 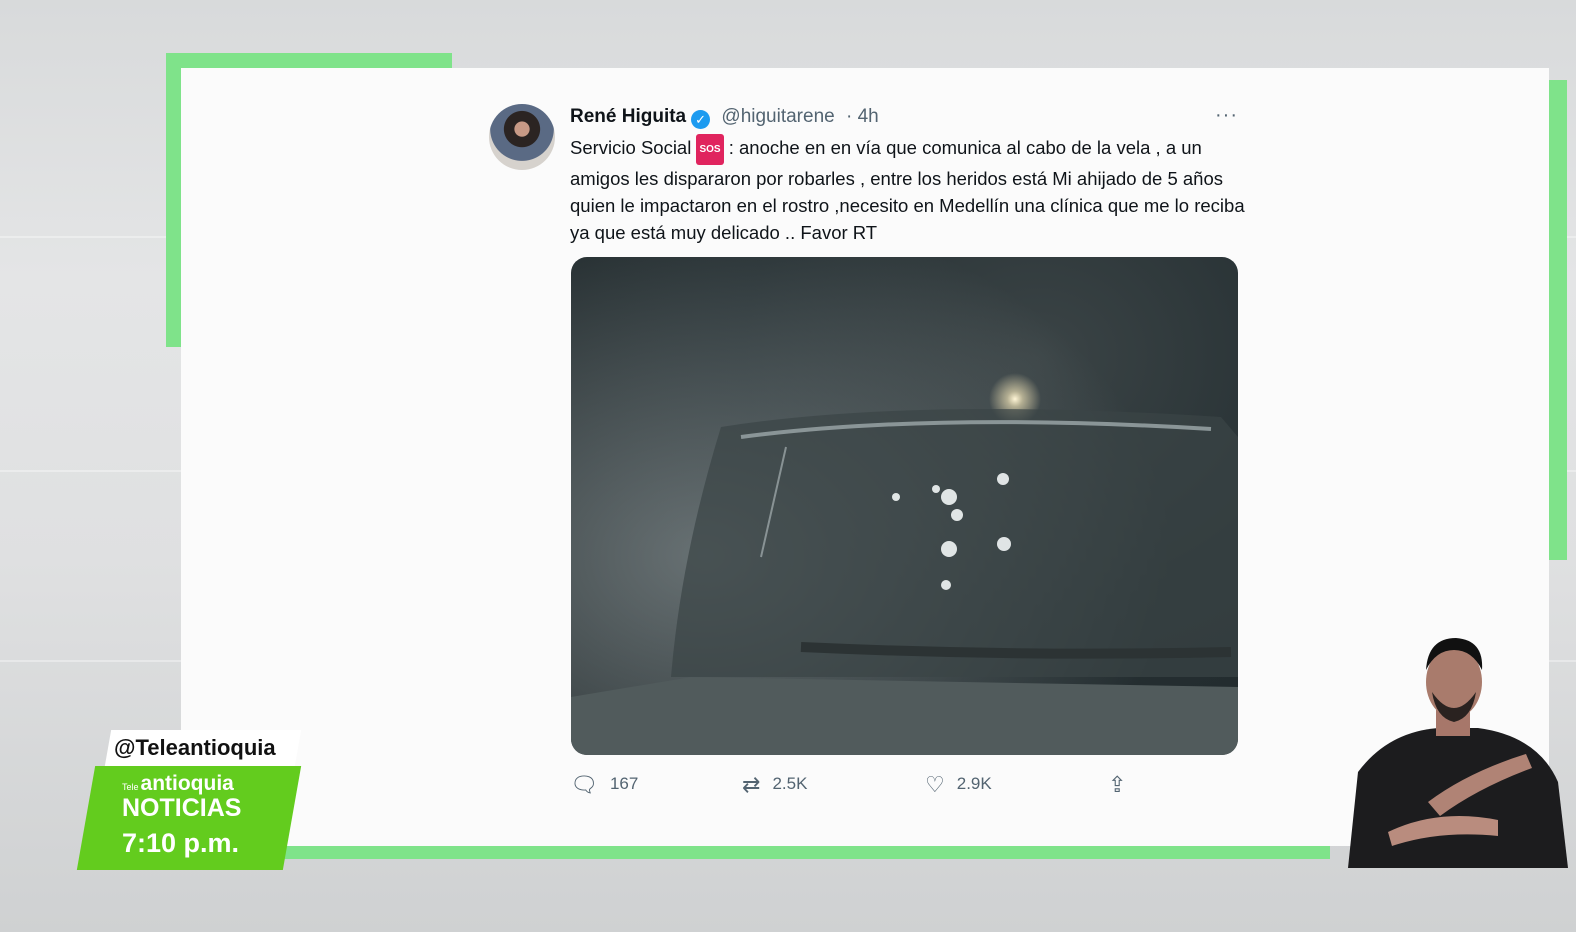 I want to click on brand-prefix: Tele, so click(x=130, y=787).